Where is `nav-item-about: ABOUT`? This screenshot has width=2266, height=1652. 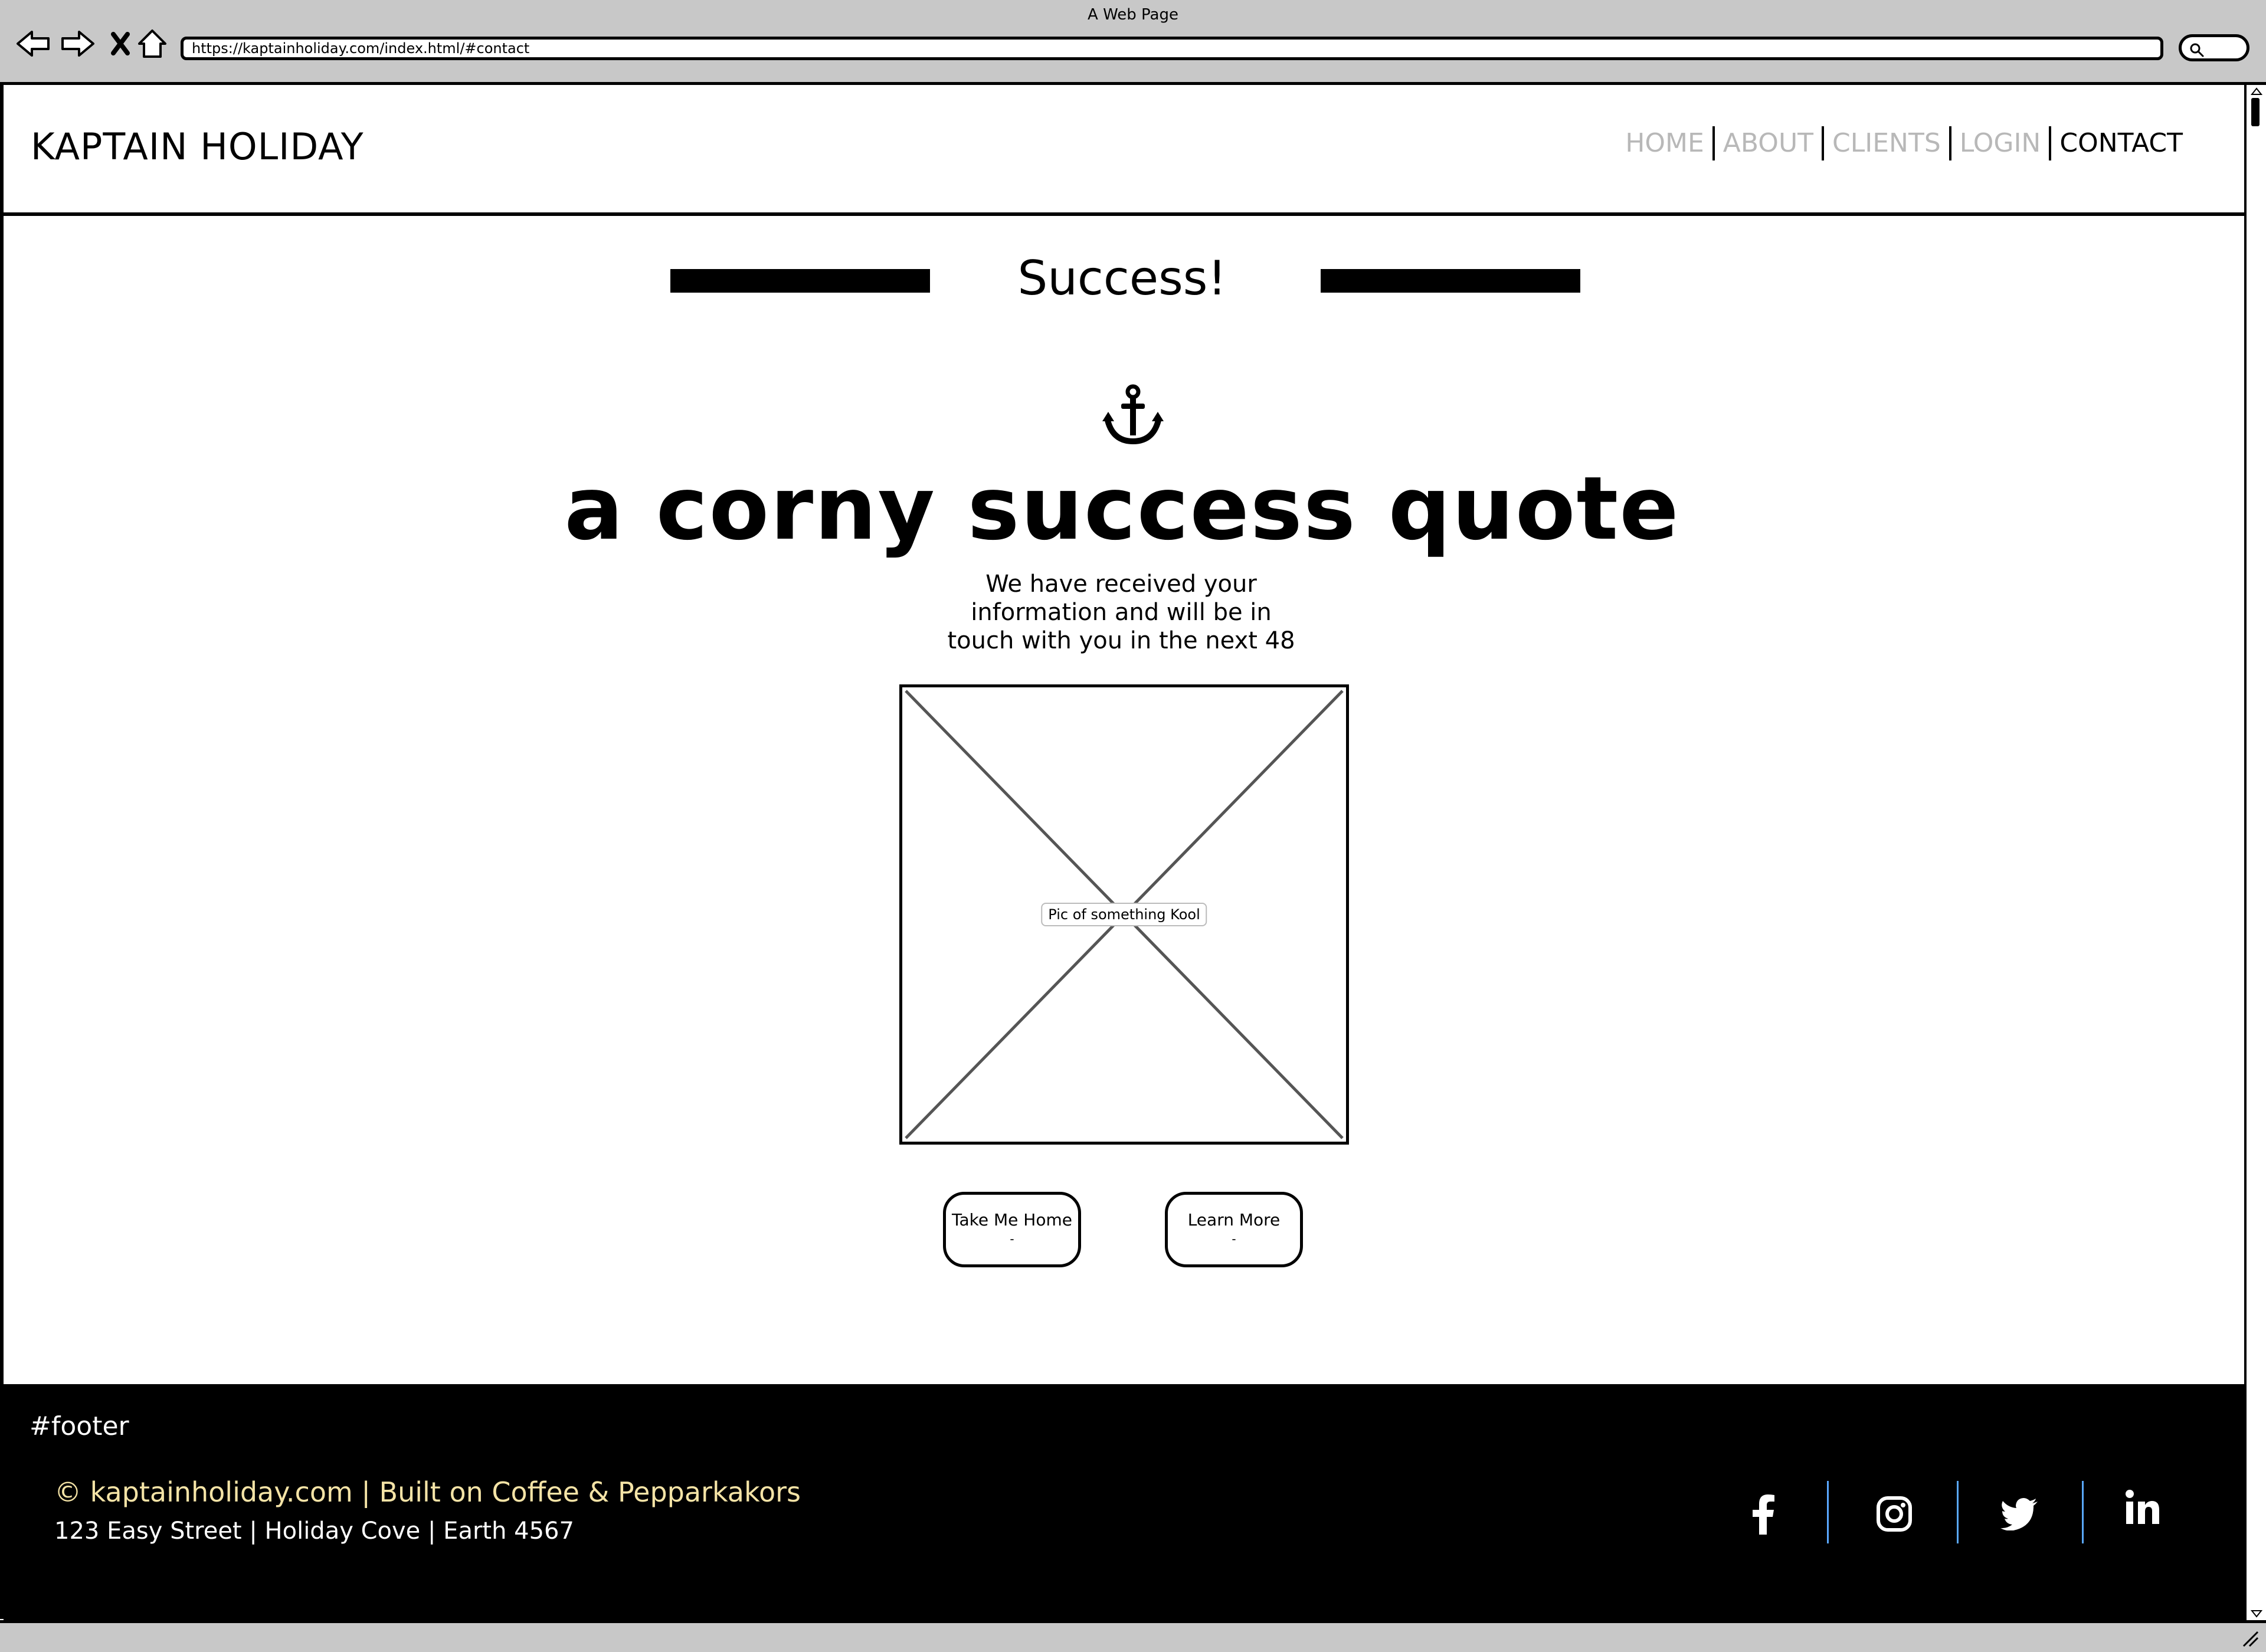
nav-item-about: ABOUT is located at coordinates (1768, 143).